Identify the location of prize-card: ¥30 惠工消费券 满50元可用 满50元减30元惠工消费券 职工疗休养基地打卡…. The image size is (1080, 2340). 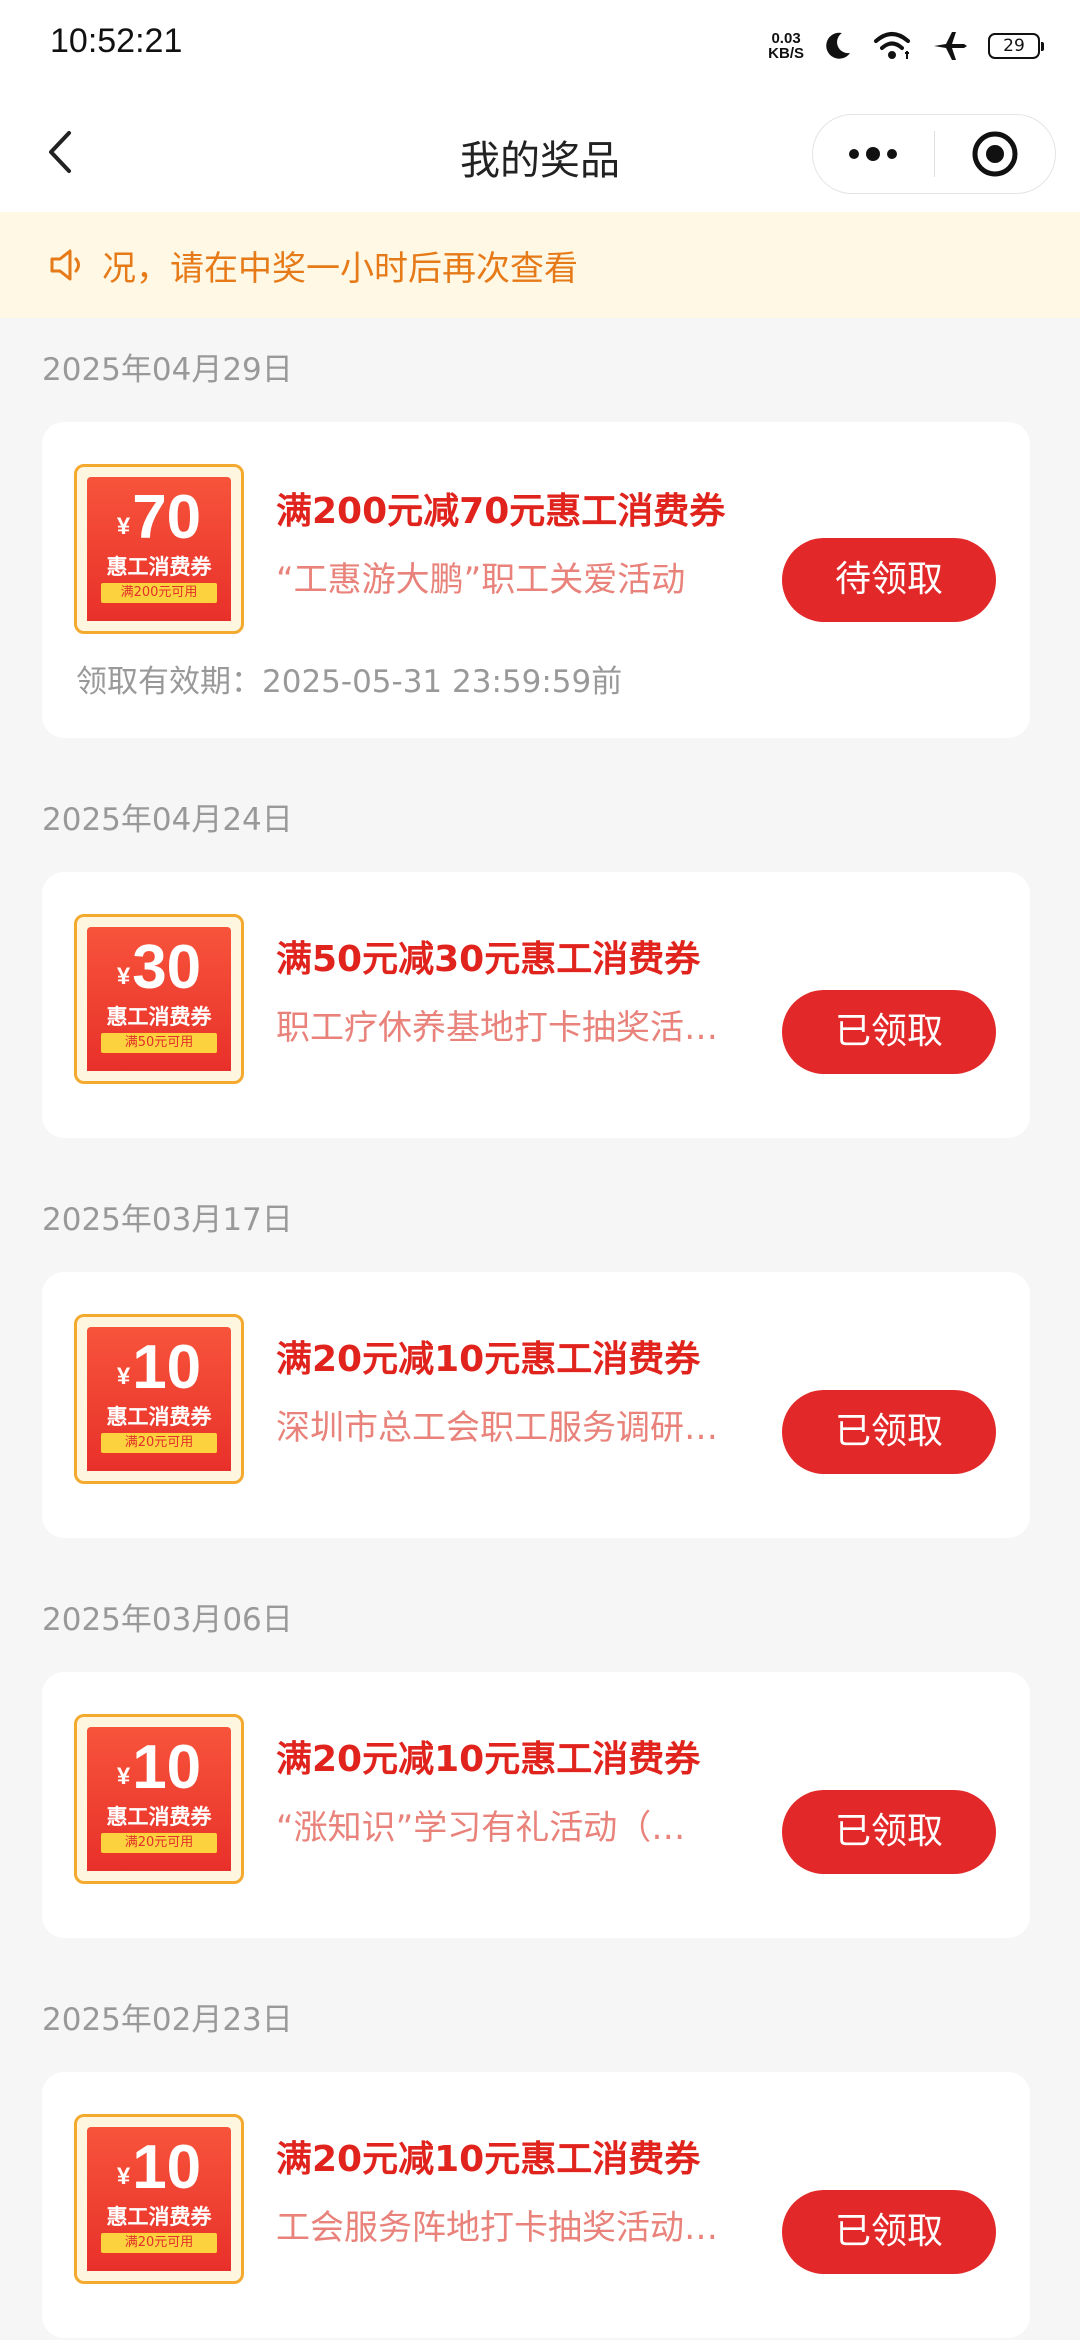
(536, 1005).